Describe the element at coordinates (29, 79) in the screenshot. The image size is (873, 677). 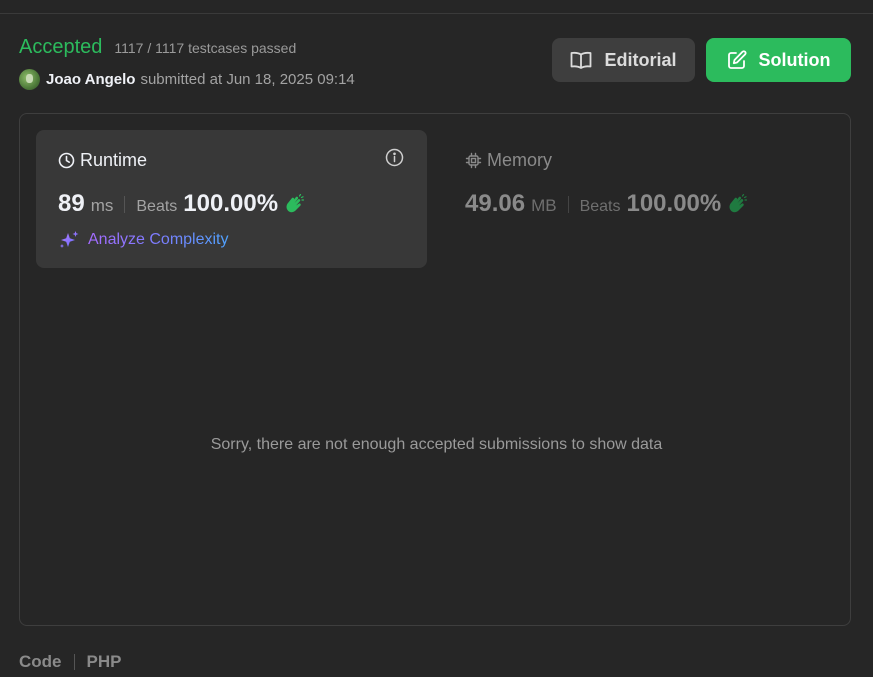
I see `avatar` at that location.